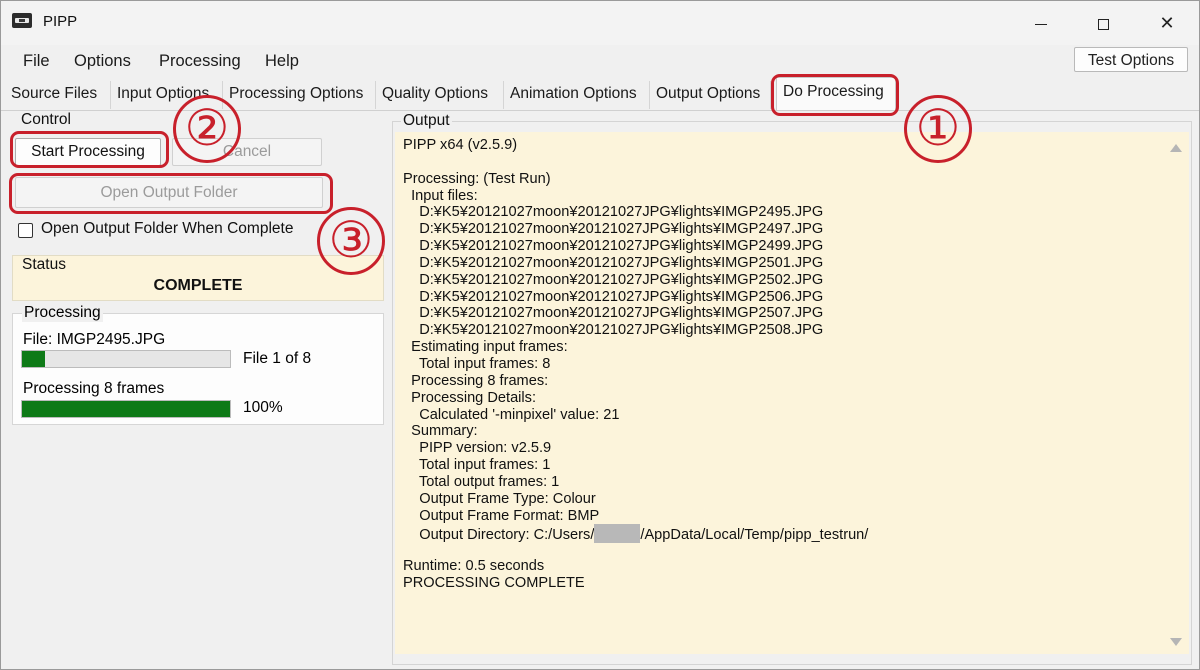 This screenshot has height=670, width=1200. I want to click on frames-progress-fill, so click(126, 409).